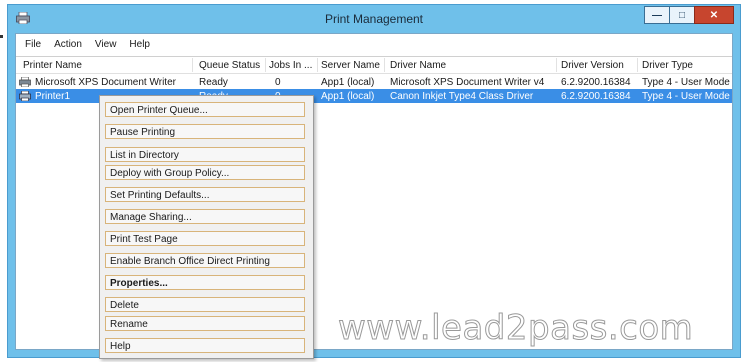 The height and width of the screenshot is (362, 745). I want to click on menu-enable-branch-office: Enable Branch Office Direct Printing, so click(205, 260).